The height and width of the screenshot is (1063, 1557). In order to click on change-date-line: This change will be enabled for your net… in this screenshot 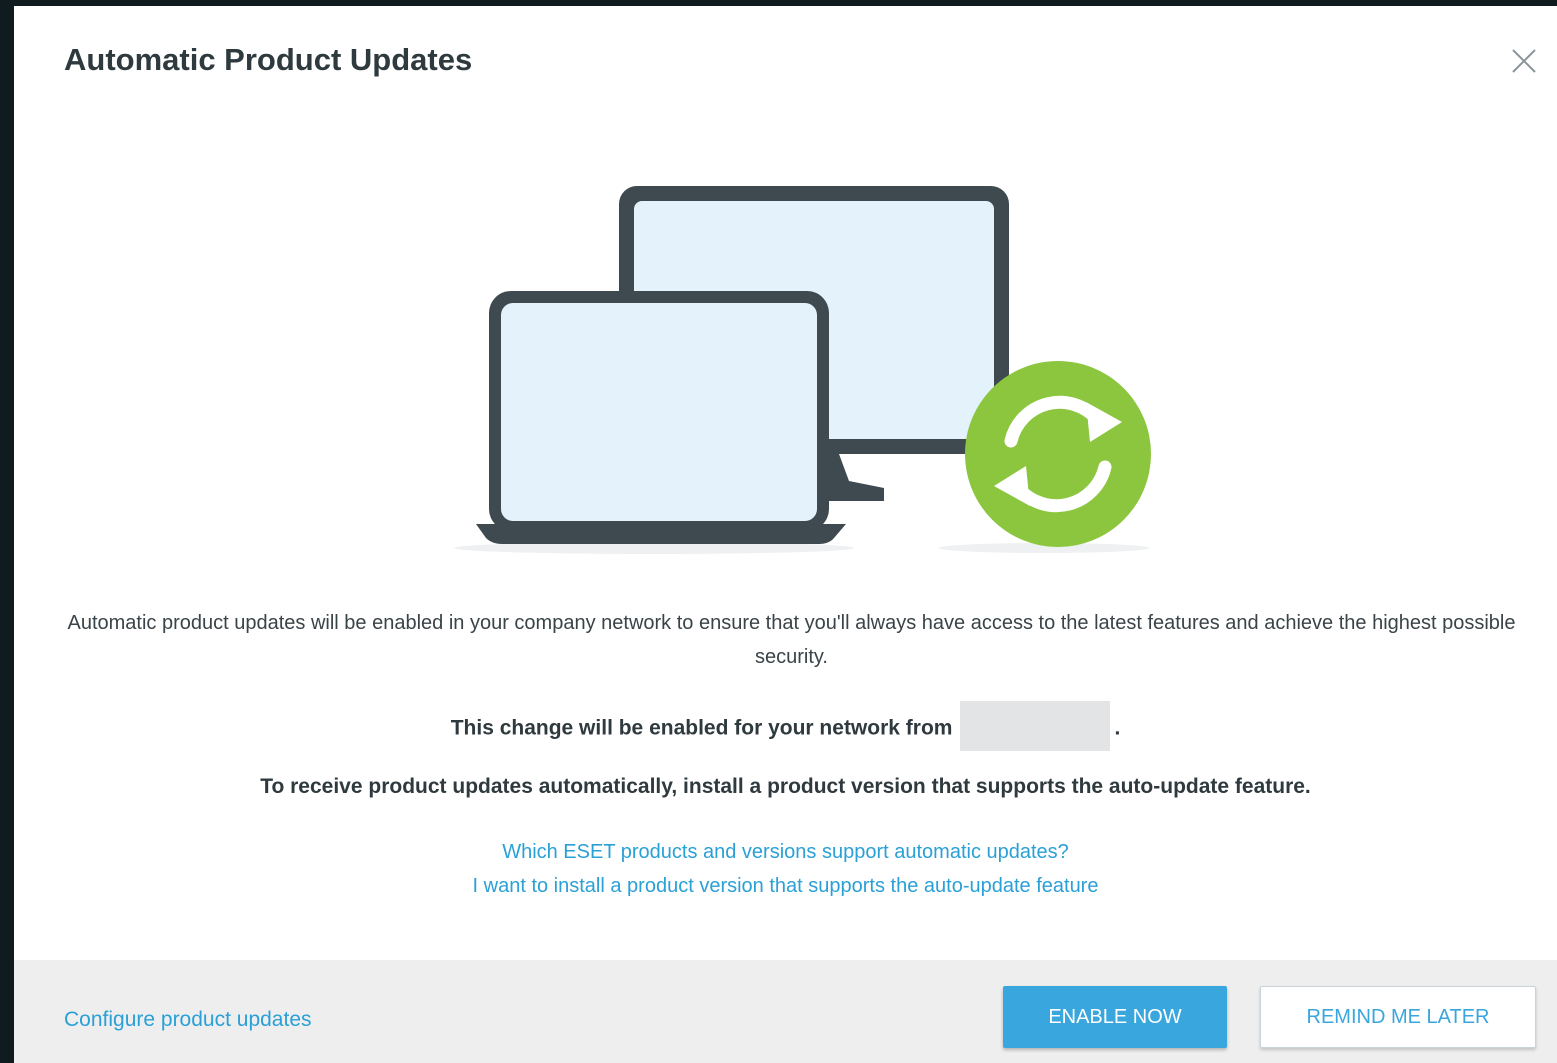, I will do `click(785, 727)`.